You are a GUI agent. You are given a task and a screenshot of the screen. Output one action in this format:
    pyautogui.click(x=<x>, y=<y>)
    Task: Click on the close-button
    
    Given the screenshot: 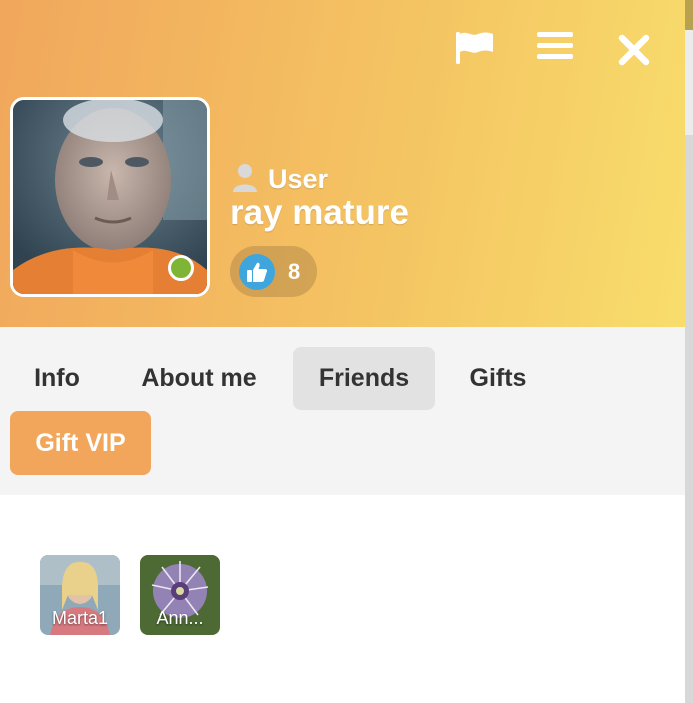 What is the action you would take?
    pyautogui.click(x=634, y=50)
    